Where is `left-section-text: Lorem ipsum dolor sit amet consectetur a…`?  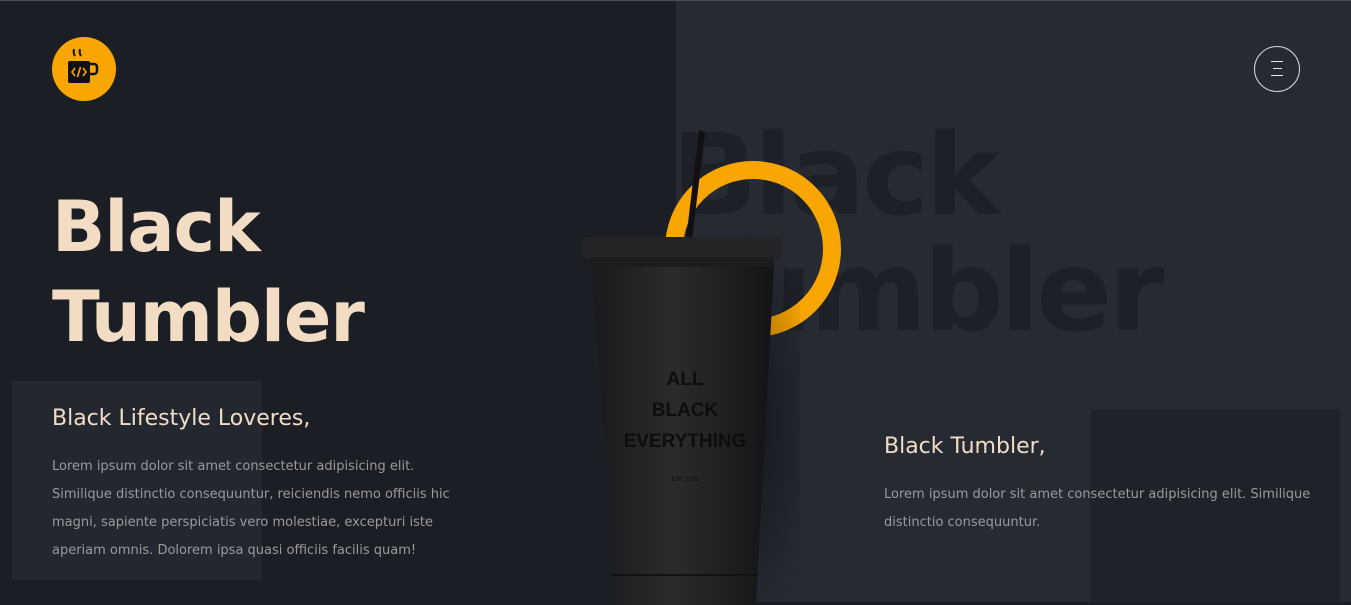 left-section-text: Lorem ipsum dolor sit amet consectetur a… is located at coordinates (251, 508).